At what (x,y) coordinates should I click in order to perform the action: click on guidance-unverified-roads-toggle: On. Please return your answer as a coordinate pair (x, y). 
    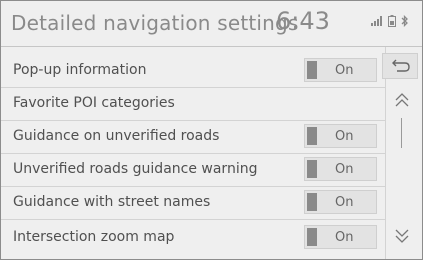
    Looking at the image, I should click on (340, 136).